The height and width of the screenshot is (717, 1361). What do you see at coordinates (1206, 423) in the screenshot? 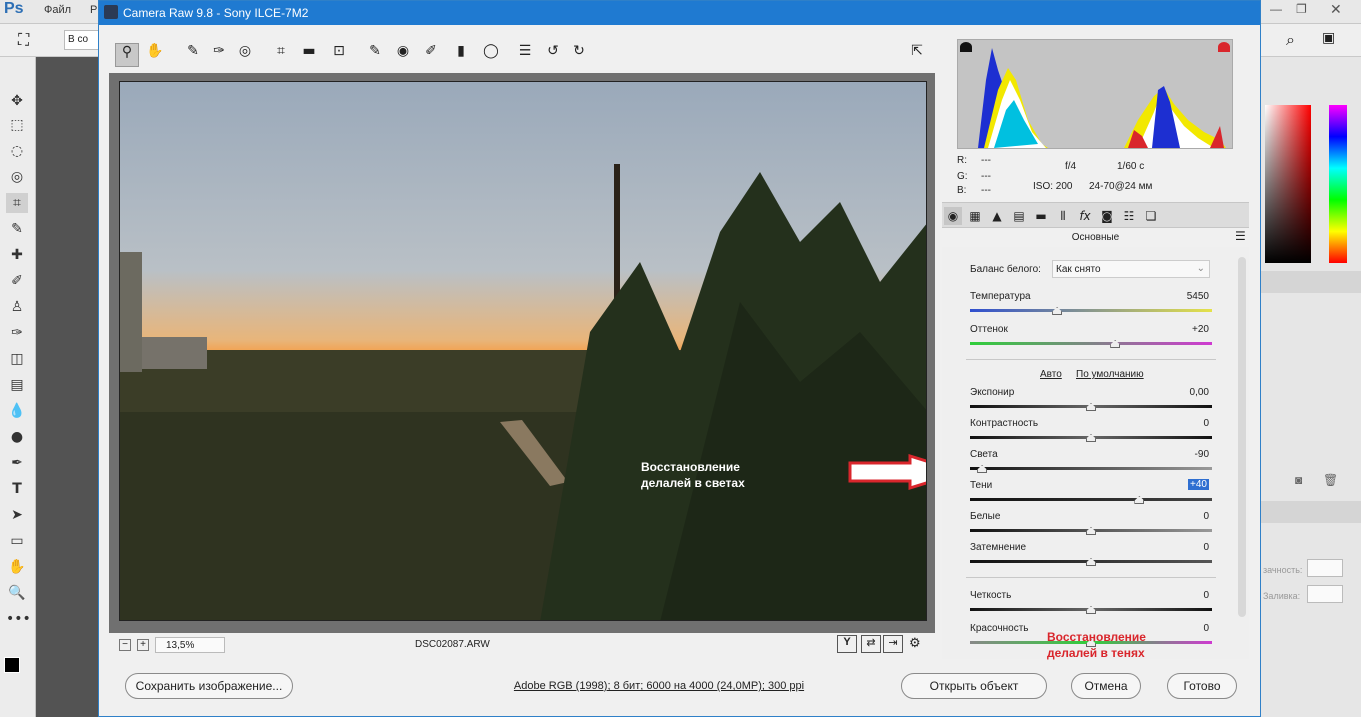
I see `slider-value-contrast: 0` at bounding box center [1206, 423].